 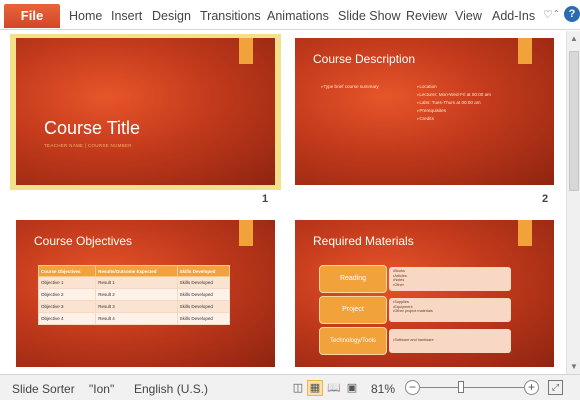 I want to click on tab-animations: Animations, so click(x=298, y=16).